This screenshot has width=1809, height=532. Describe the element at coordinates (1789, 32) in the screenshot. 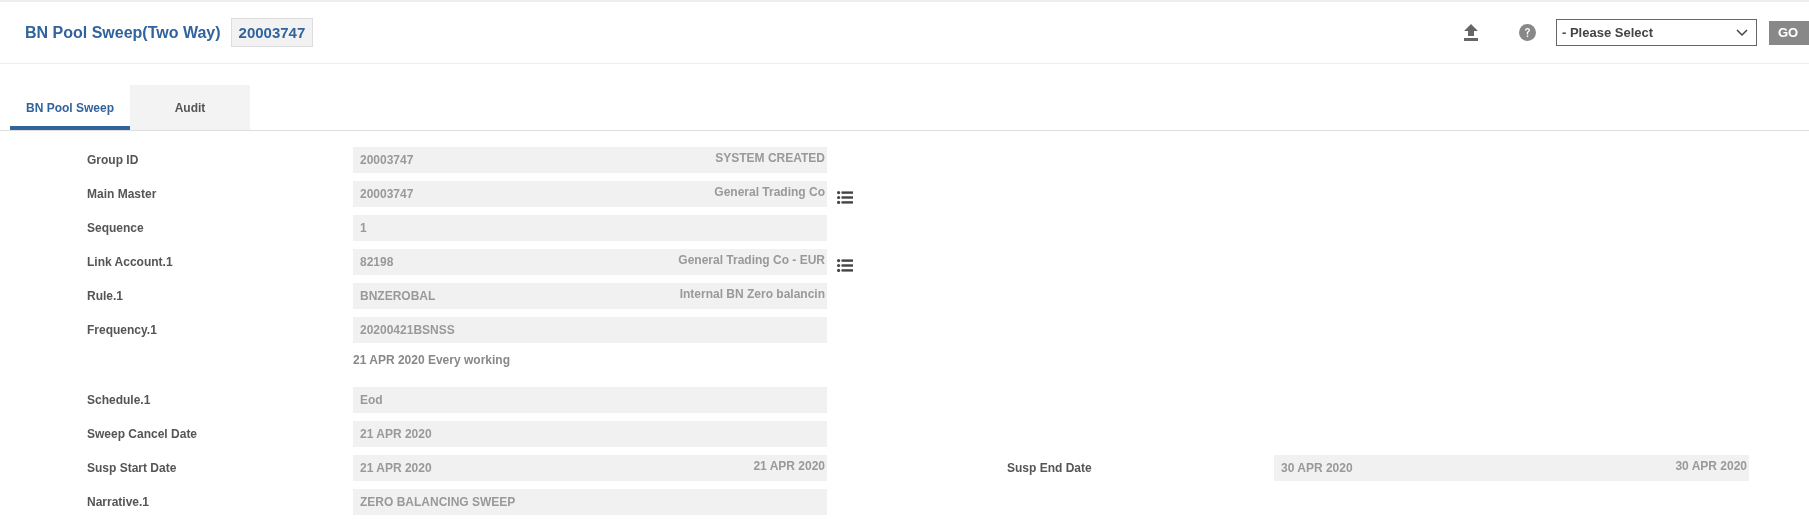

I see `go-button: GO` at that location.